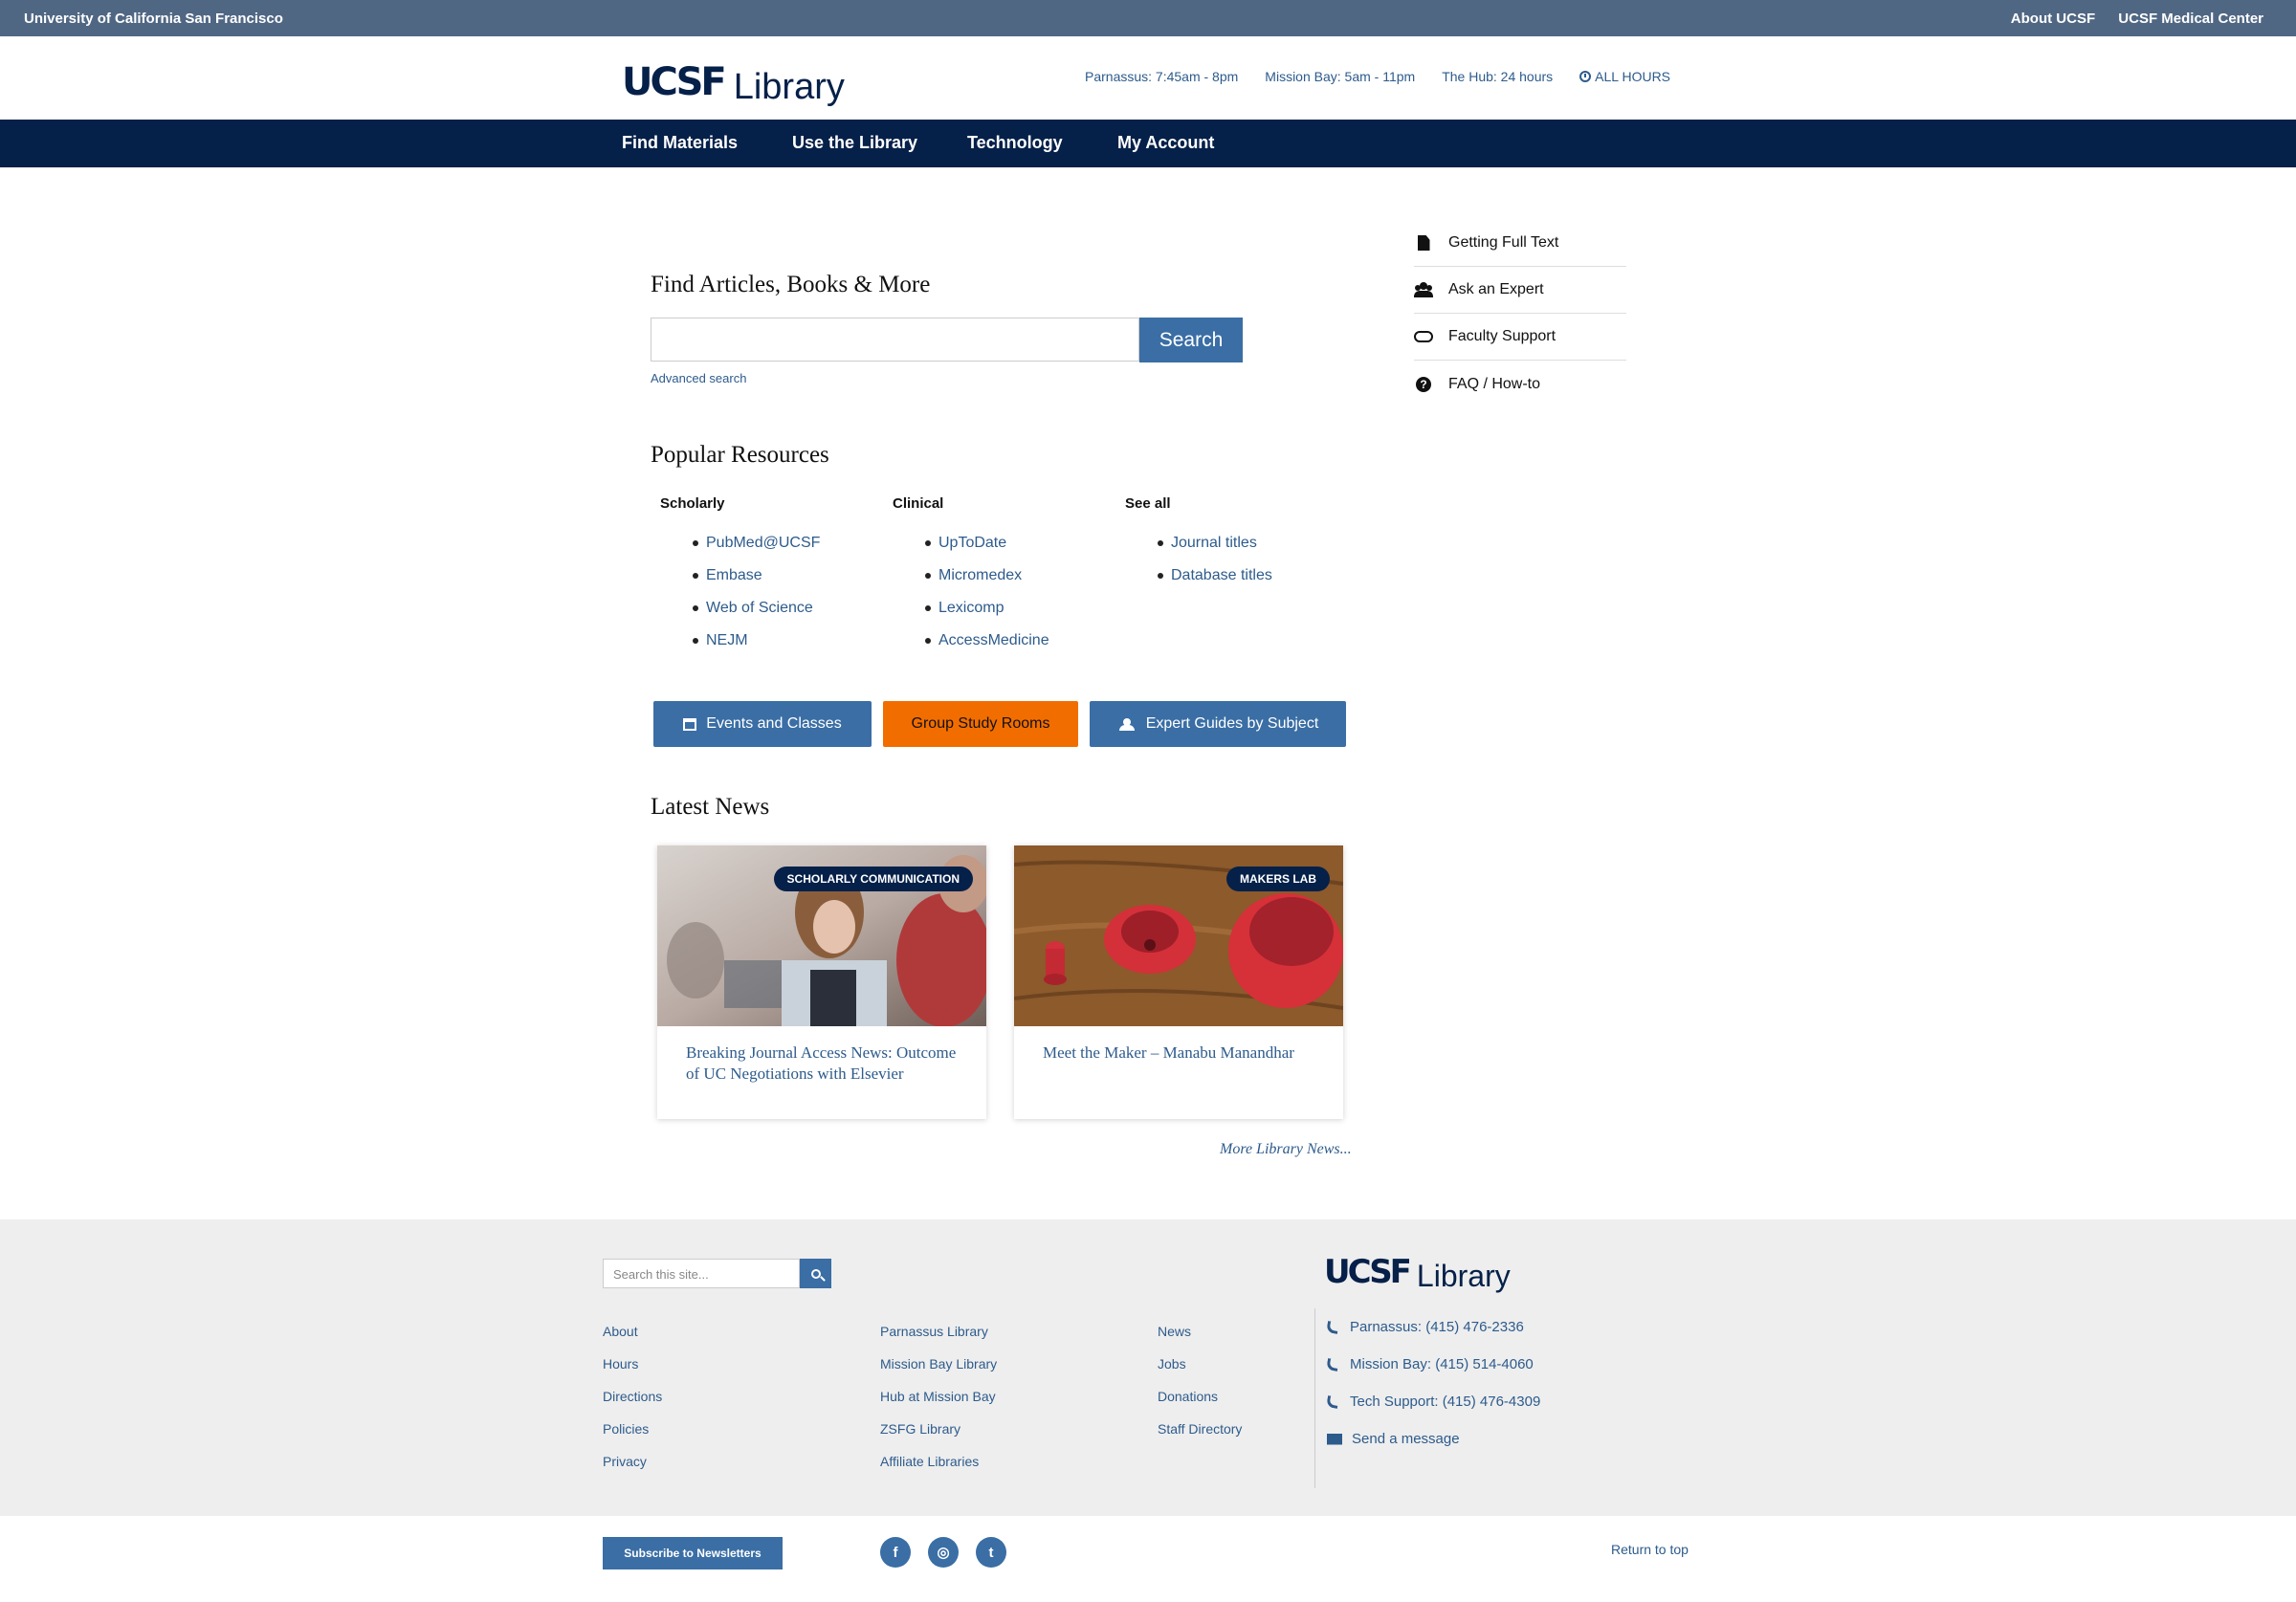 This screenshot has height=1602, width=2296. I want to click on nav-technology: Technology, so click(1015, 143).